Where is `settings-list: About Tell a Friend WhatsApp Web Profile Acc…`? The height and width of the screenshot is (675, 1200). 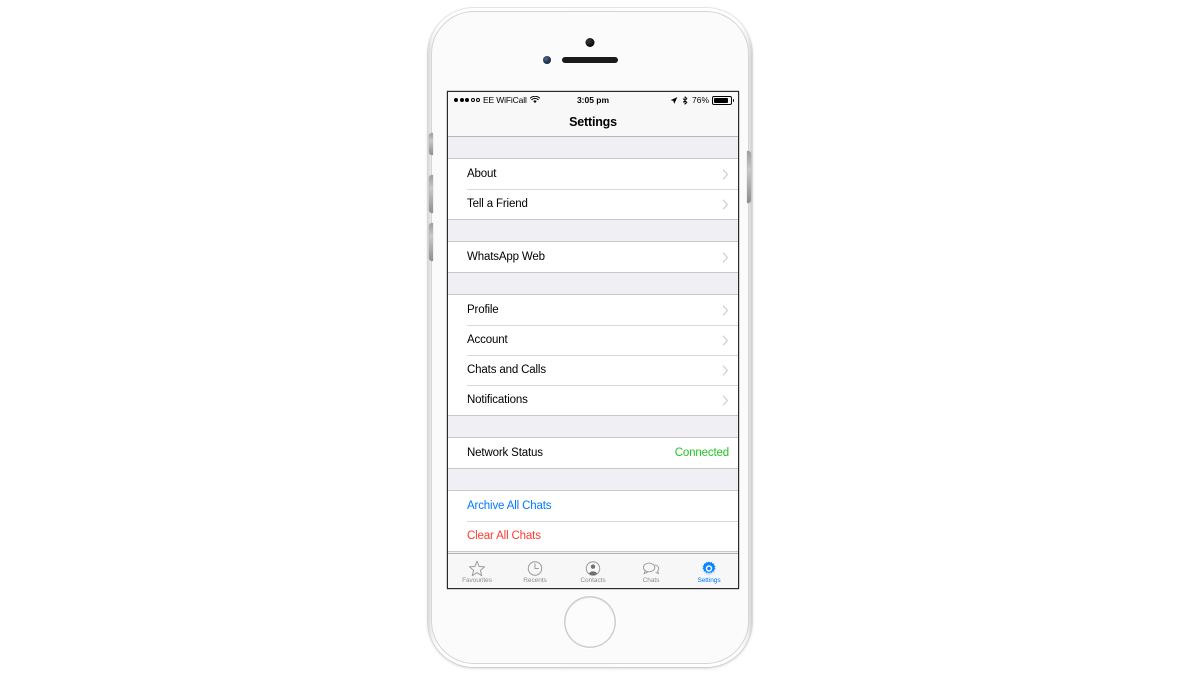
settings-list: About Tell a Friend WhatsApp Web Profile Acc… is located at coordinates (593, 345).